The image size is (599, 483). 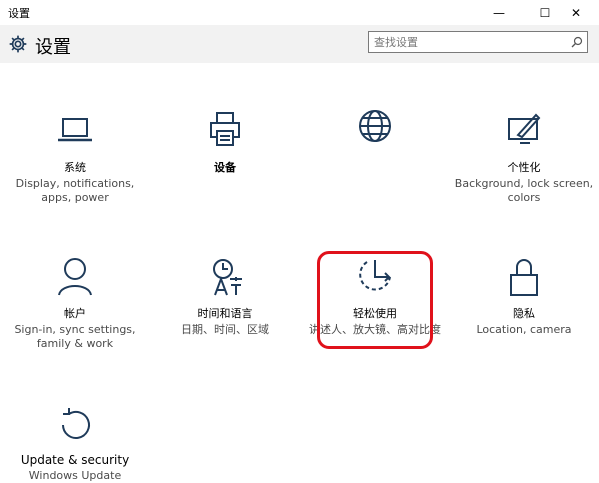 I want to click on lock-icon, so click(x=524, y=277).